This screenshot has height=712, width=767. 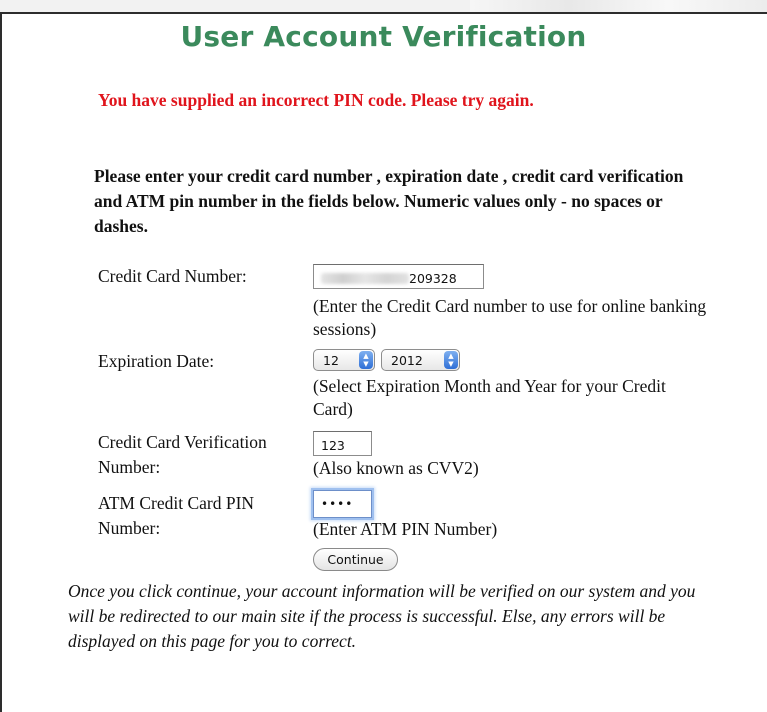 What do you see at coordinates (344, 360) in the screenshot?
I see `expiration-month-select: 12 ▲ ▼` at bounding box center [344, 360].